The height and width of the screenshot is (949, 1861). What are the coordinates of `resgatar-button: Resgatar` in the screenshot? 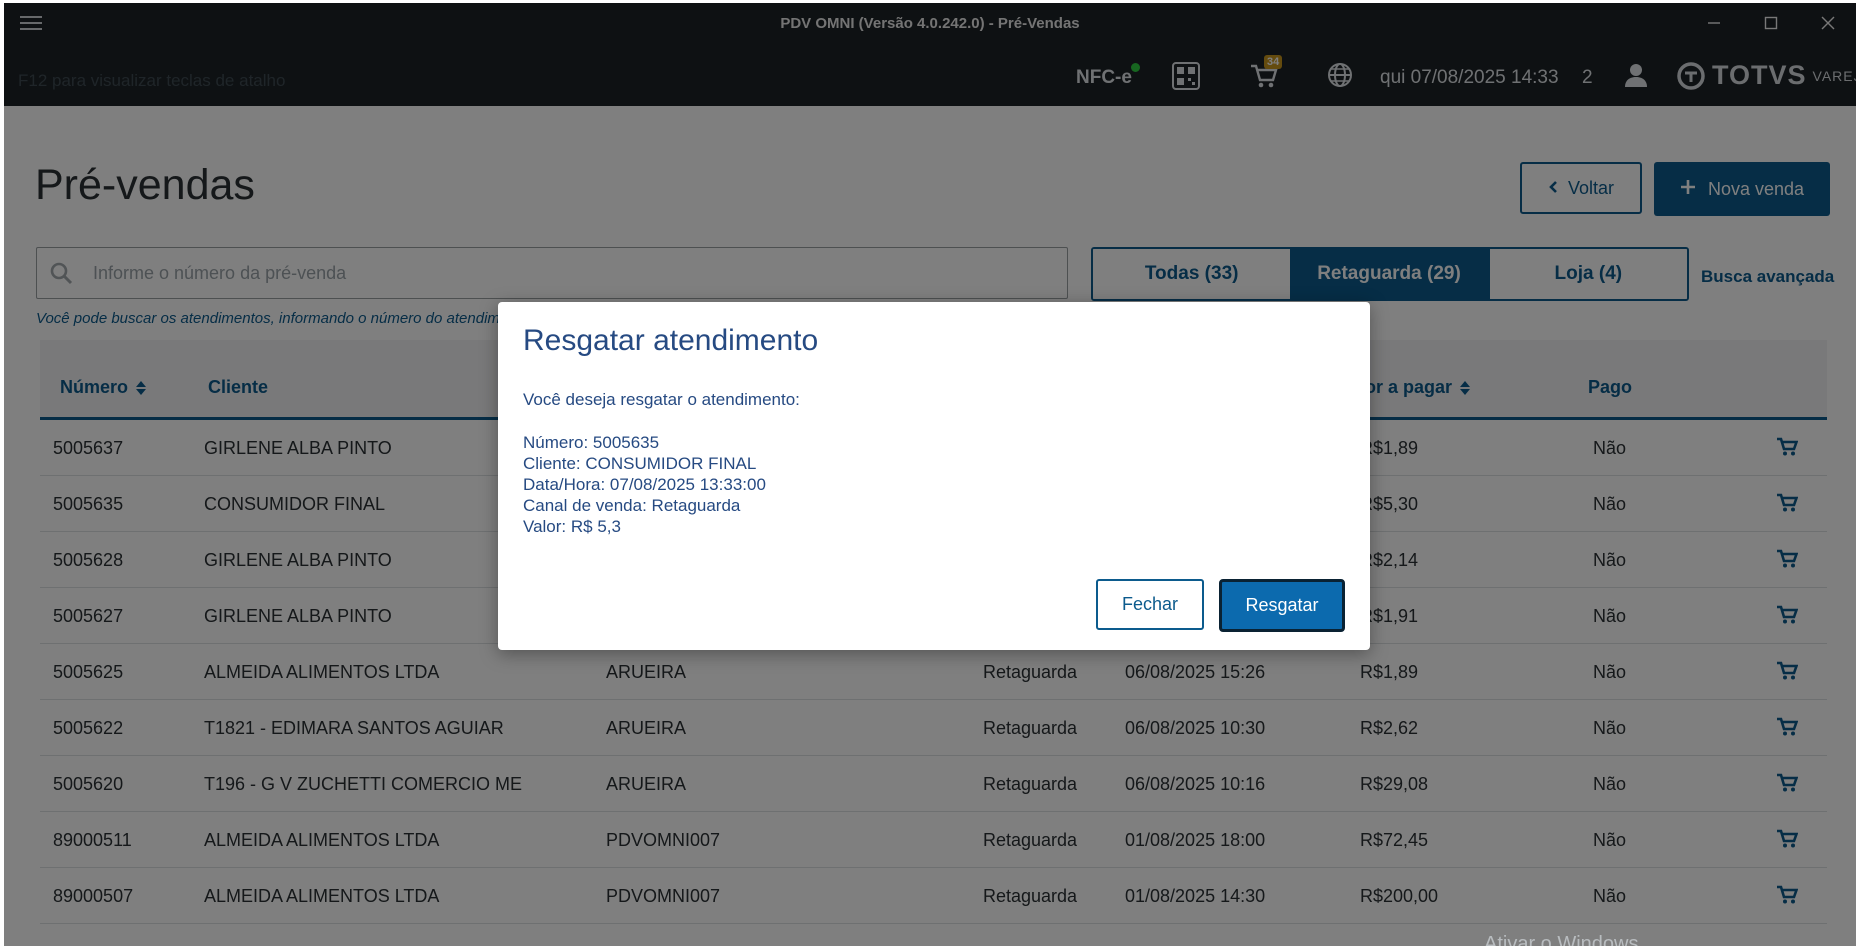 It's located at (1282, 605).